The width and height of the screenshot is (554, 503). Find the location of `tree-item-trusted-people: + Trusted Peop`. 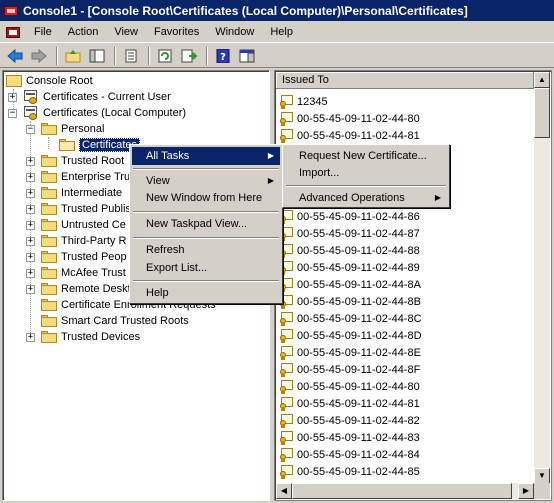

tree-item-trusted-people: + Trusted Peop is located at coordinates (76, 257).